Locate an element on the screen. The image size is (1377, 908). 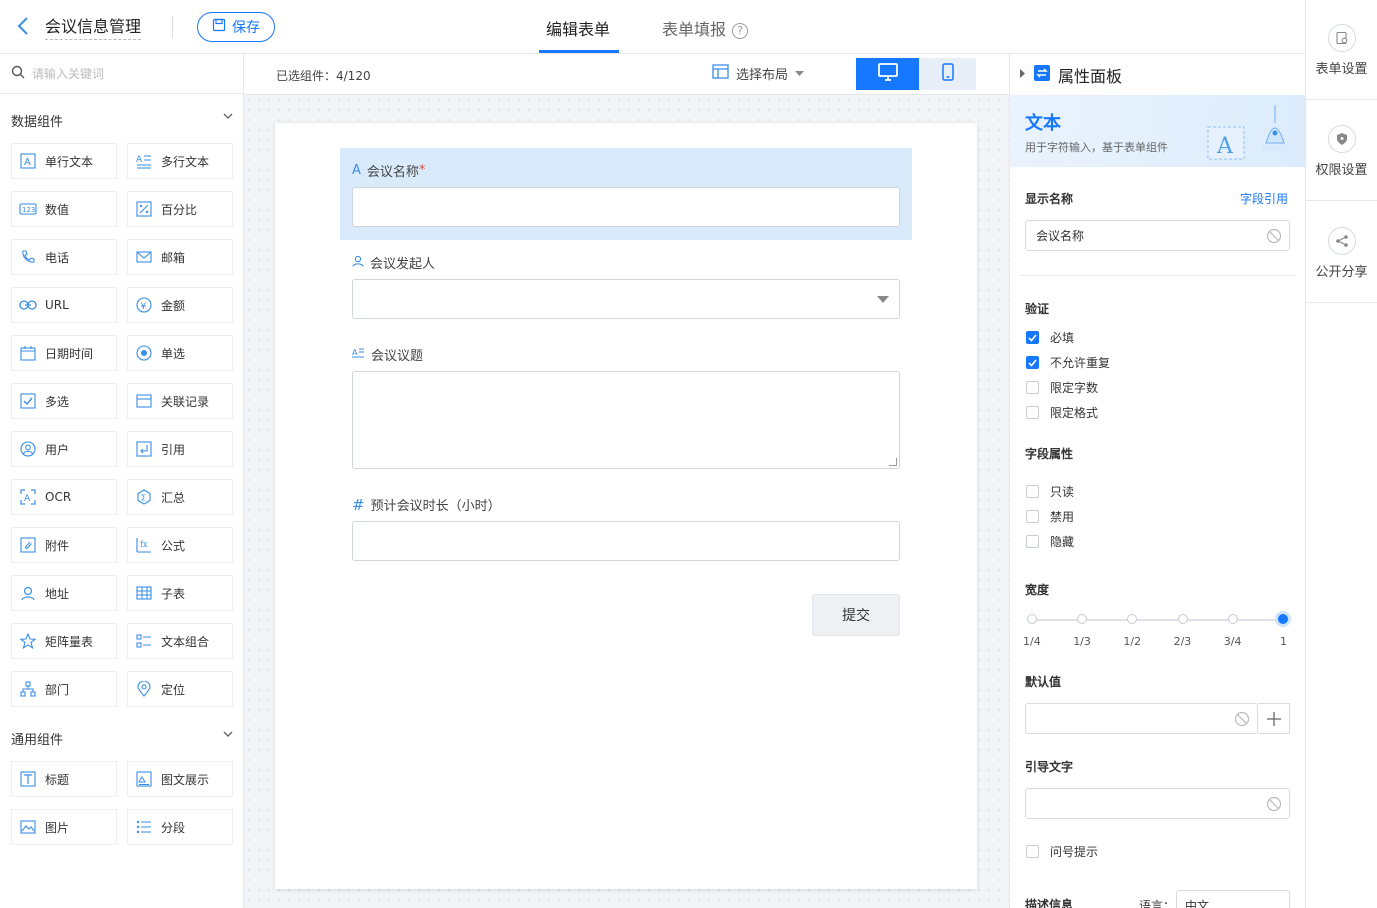
component-item: 矩阵量表 is located at coordinates (64, 641).